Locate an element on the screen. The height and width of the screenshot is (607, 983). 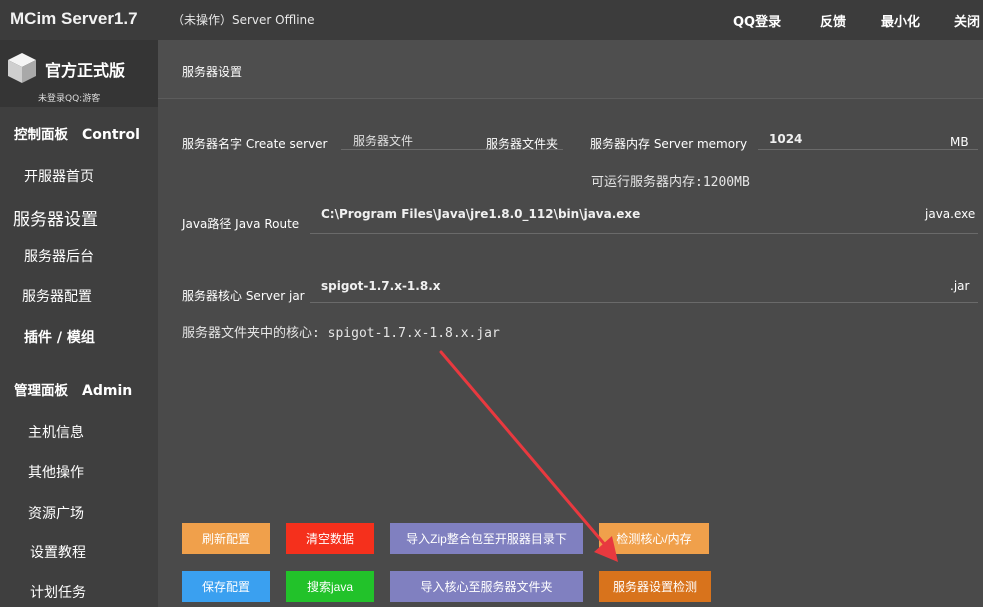
control-section-en: Control is located at coordinates (111, 135).